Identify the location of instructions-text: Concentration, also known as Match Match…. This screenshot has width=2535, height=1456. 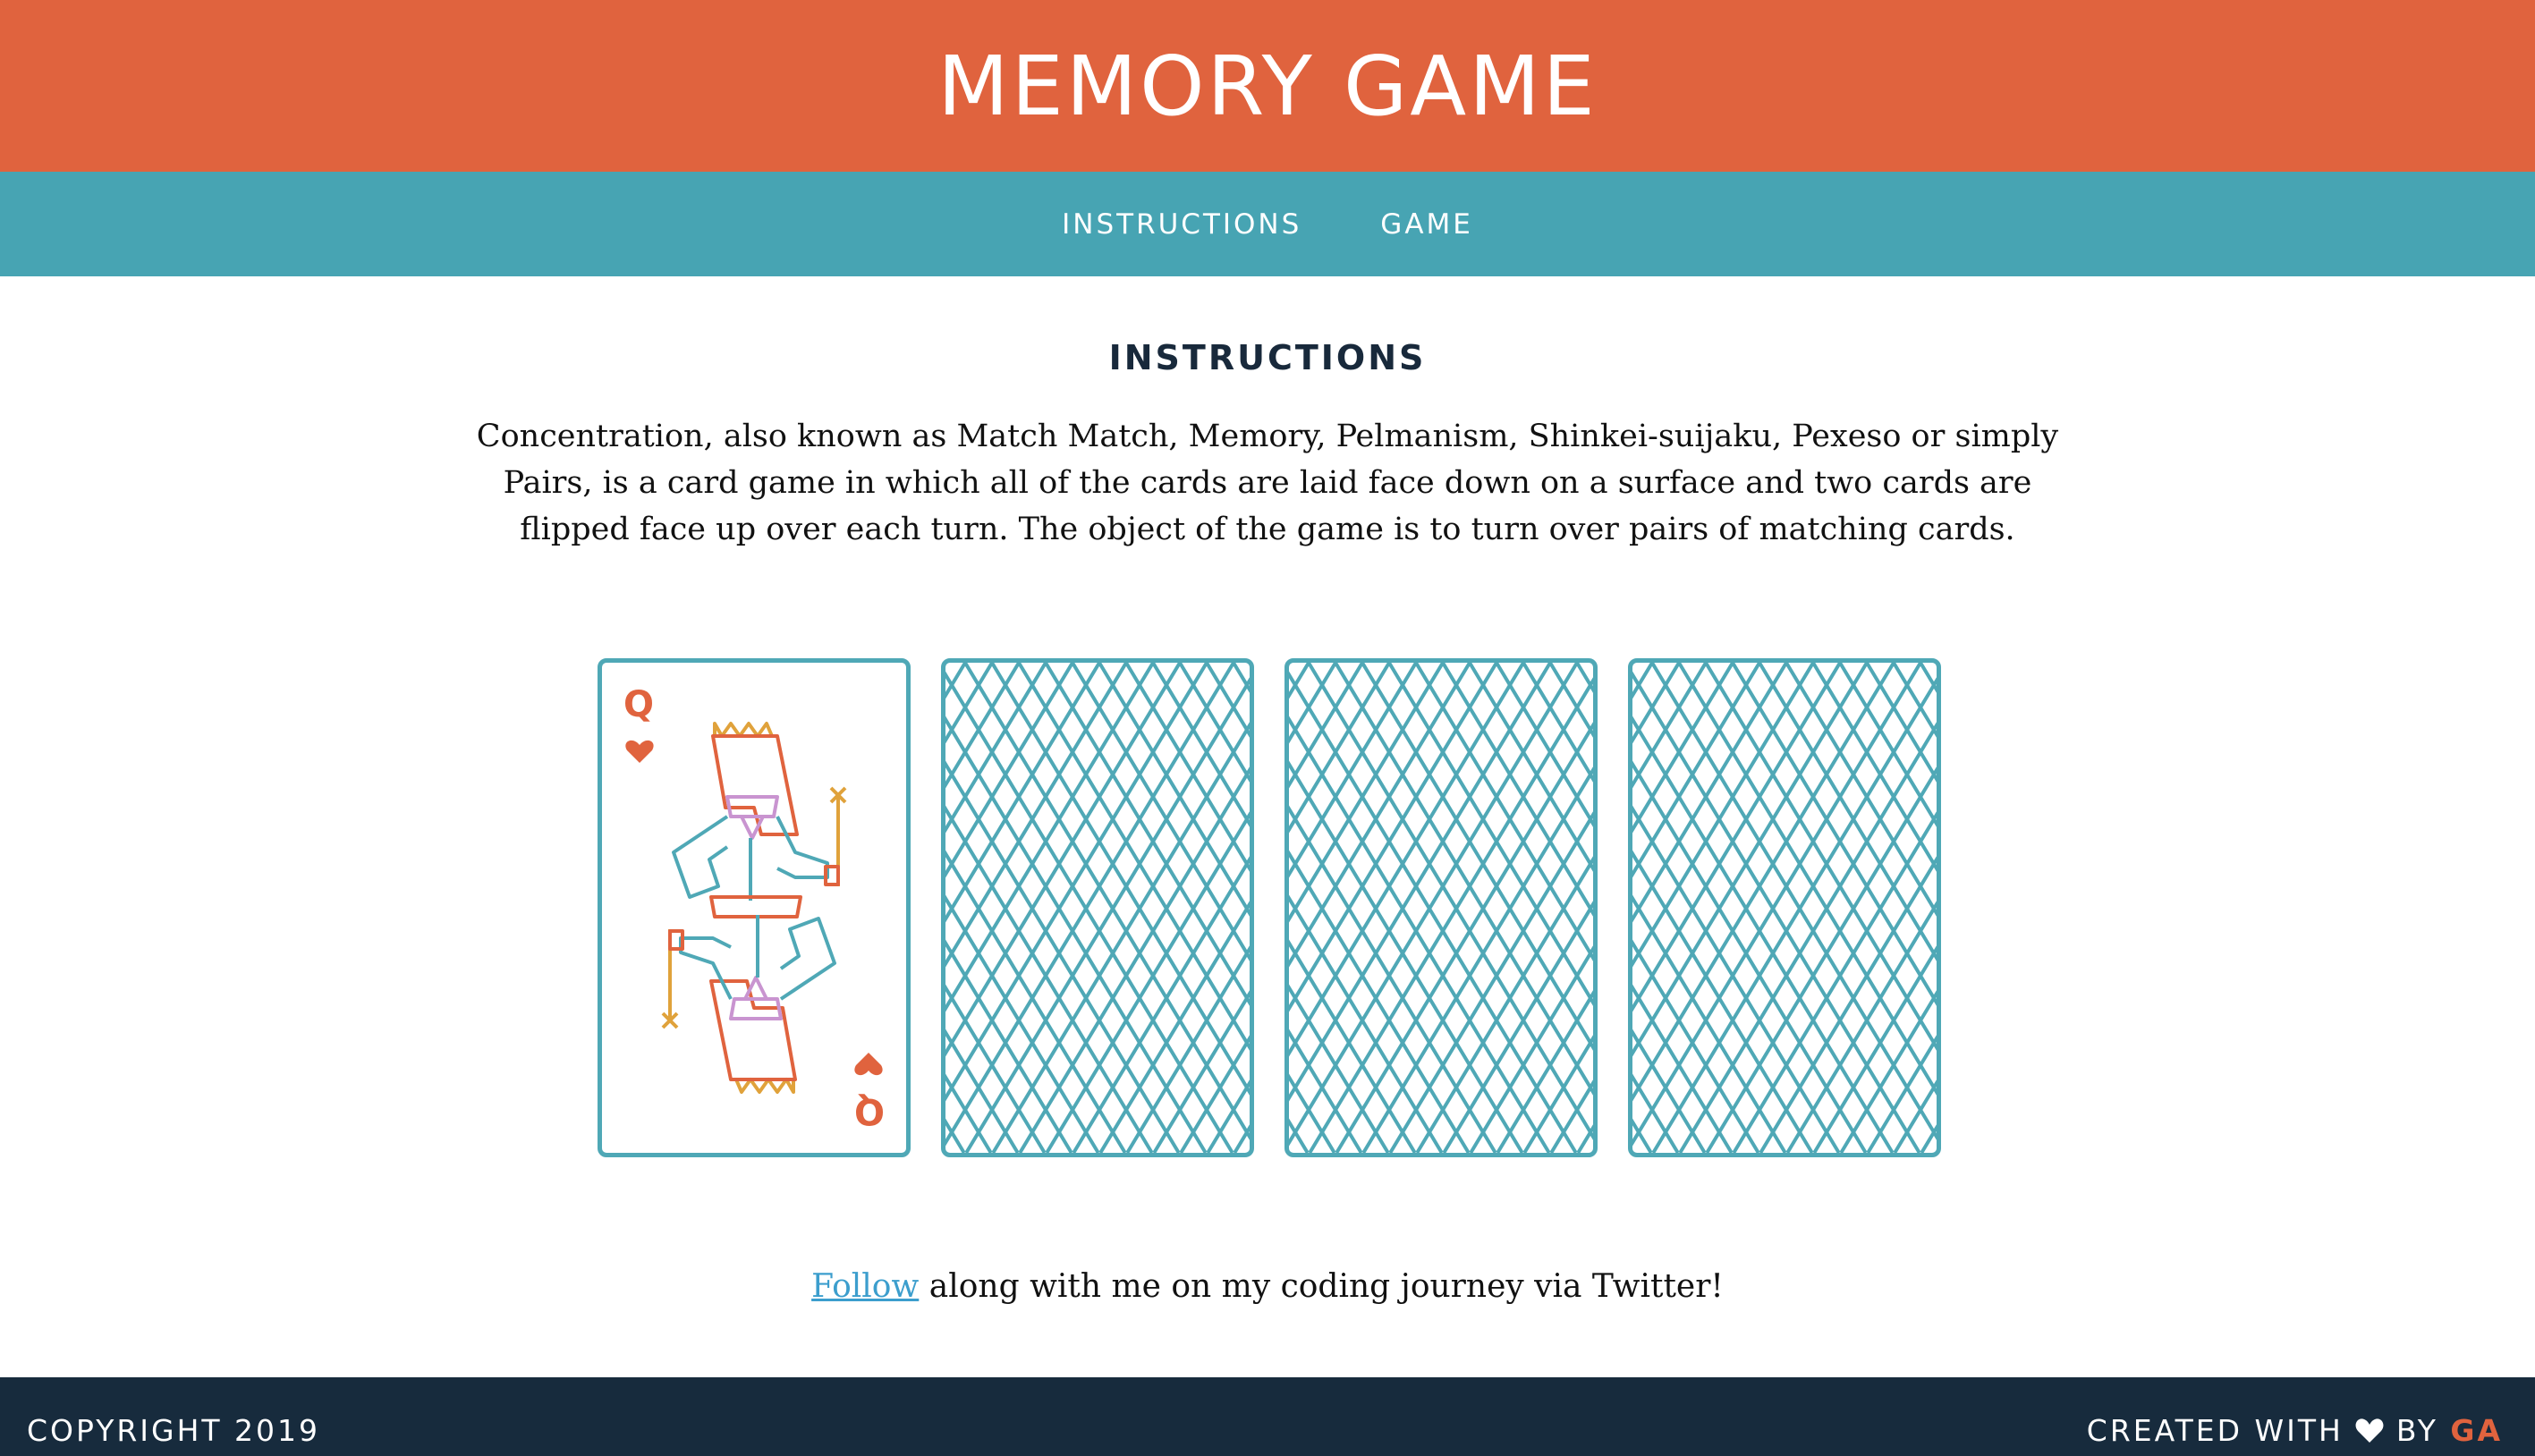
(1267, 483).